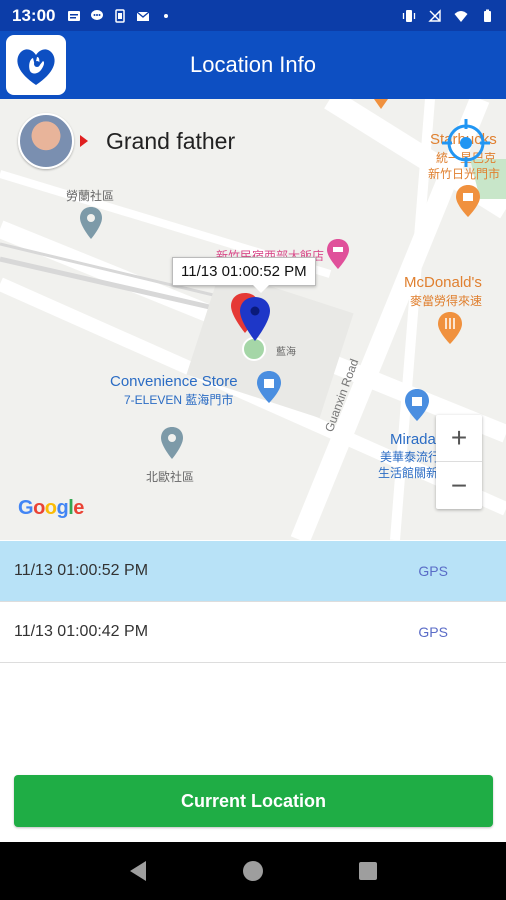 The image size is (506, 900). What do you see at coordinates (409, 15) in the screenshot?
I see `vibrate-icon` at bounding box center [409, 15].